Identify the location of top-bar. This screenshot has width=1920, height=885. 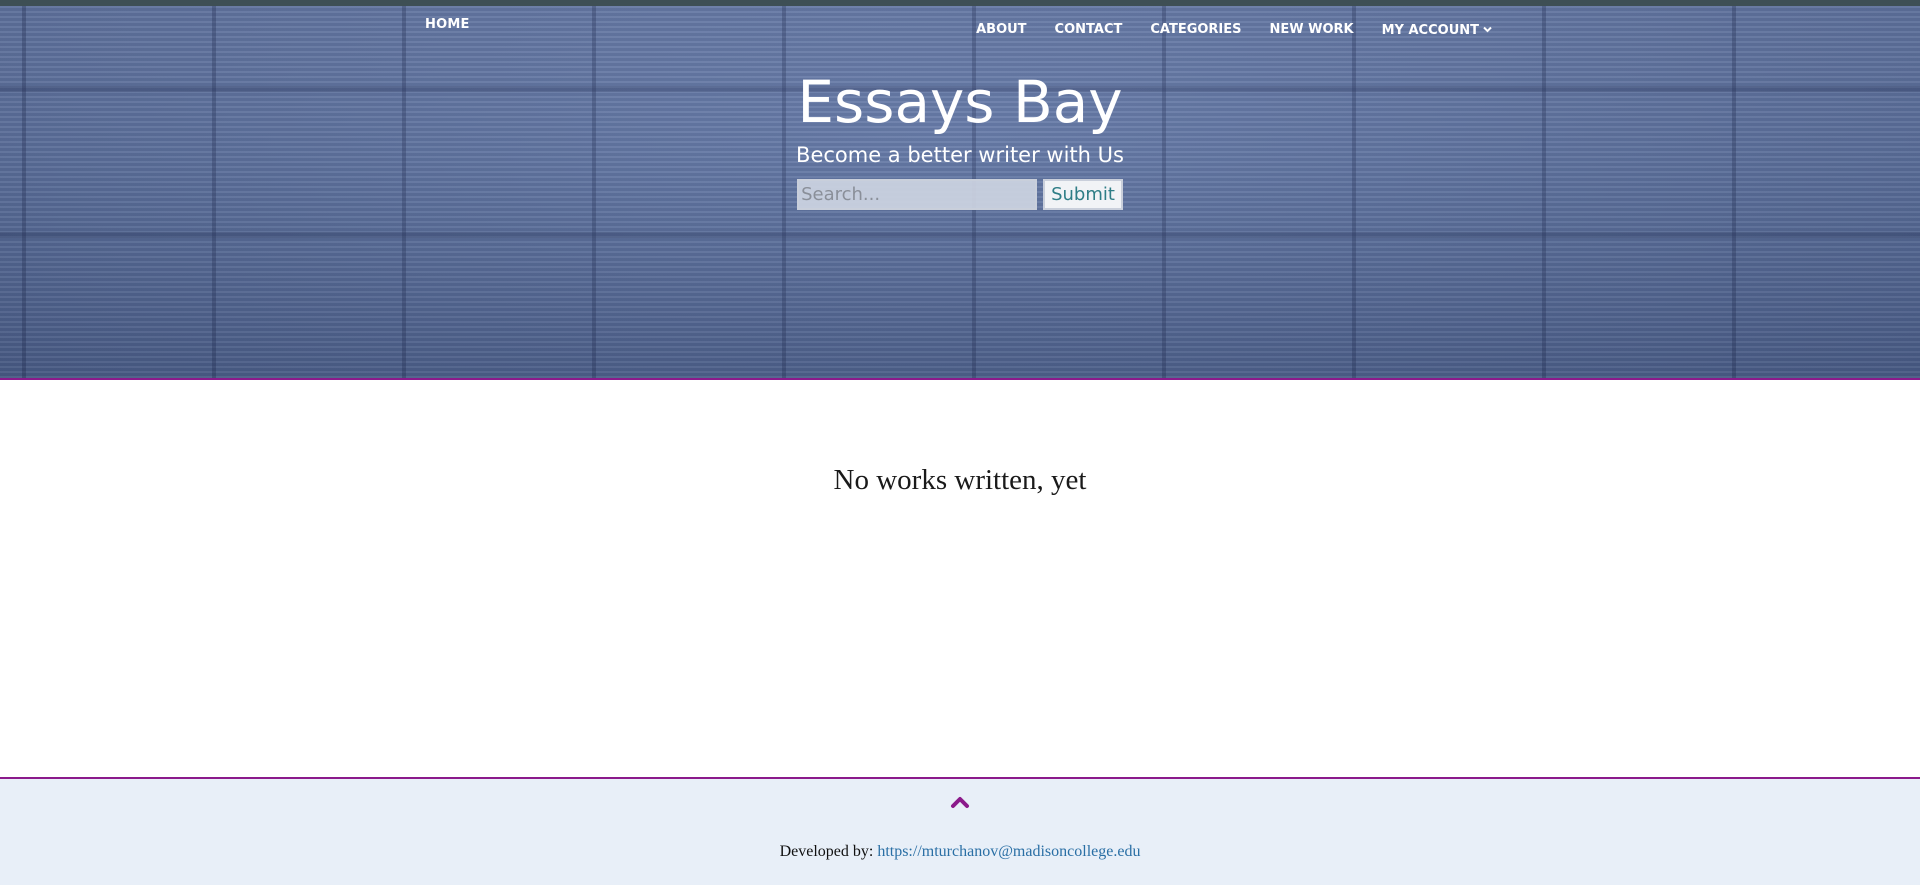
(960, 3).